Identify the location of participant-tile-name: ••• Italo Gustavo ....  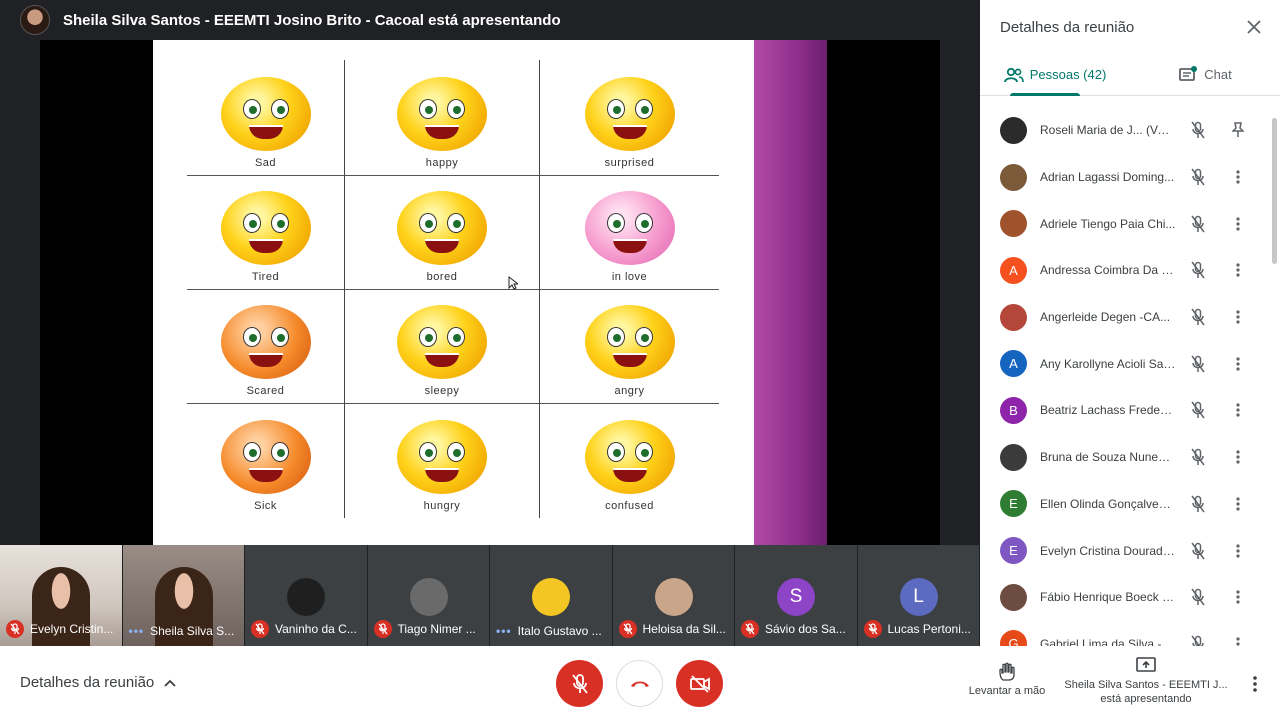
(549, 631).